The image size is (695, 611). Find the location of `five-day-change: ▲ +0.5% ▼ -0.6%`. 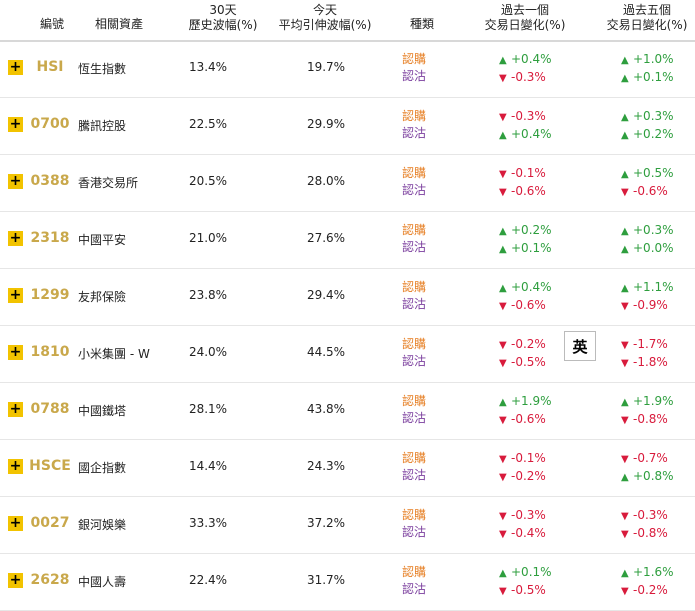

five-day-change: ▲ +0.5% ▼ -0.6% is located at coordinates (651, 183).